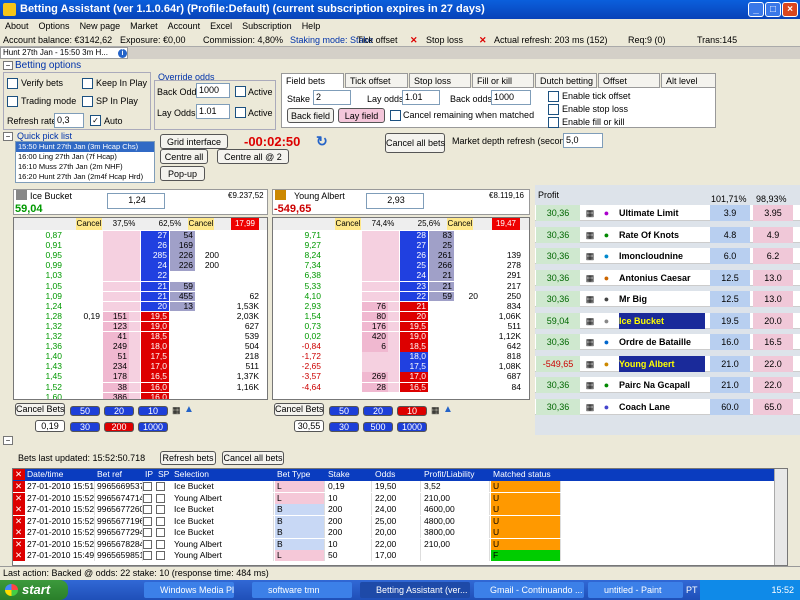 Image resolution: width=800 pixels, height=600 pixels. Describe the element at coordinates (144, 26) in the screenshot. I see `menu-market: Market` at that location.